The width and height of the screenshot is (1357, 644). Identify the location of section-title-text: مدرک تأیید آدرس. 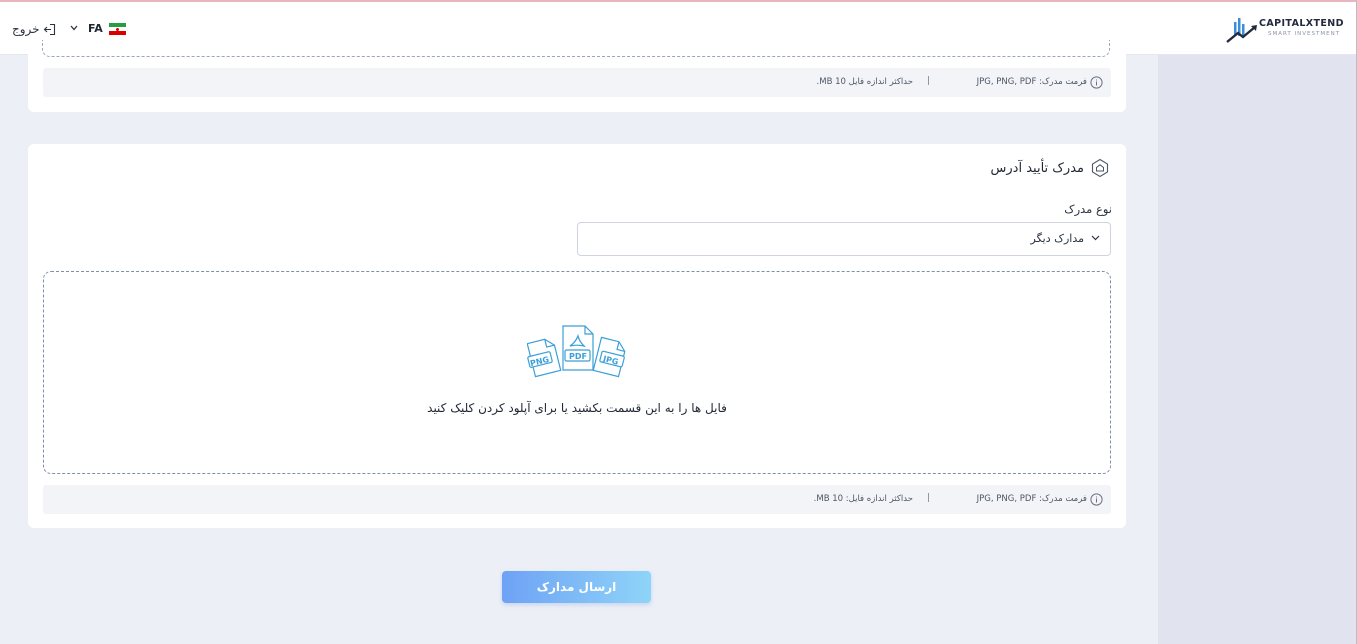
(1037, 168).